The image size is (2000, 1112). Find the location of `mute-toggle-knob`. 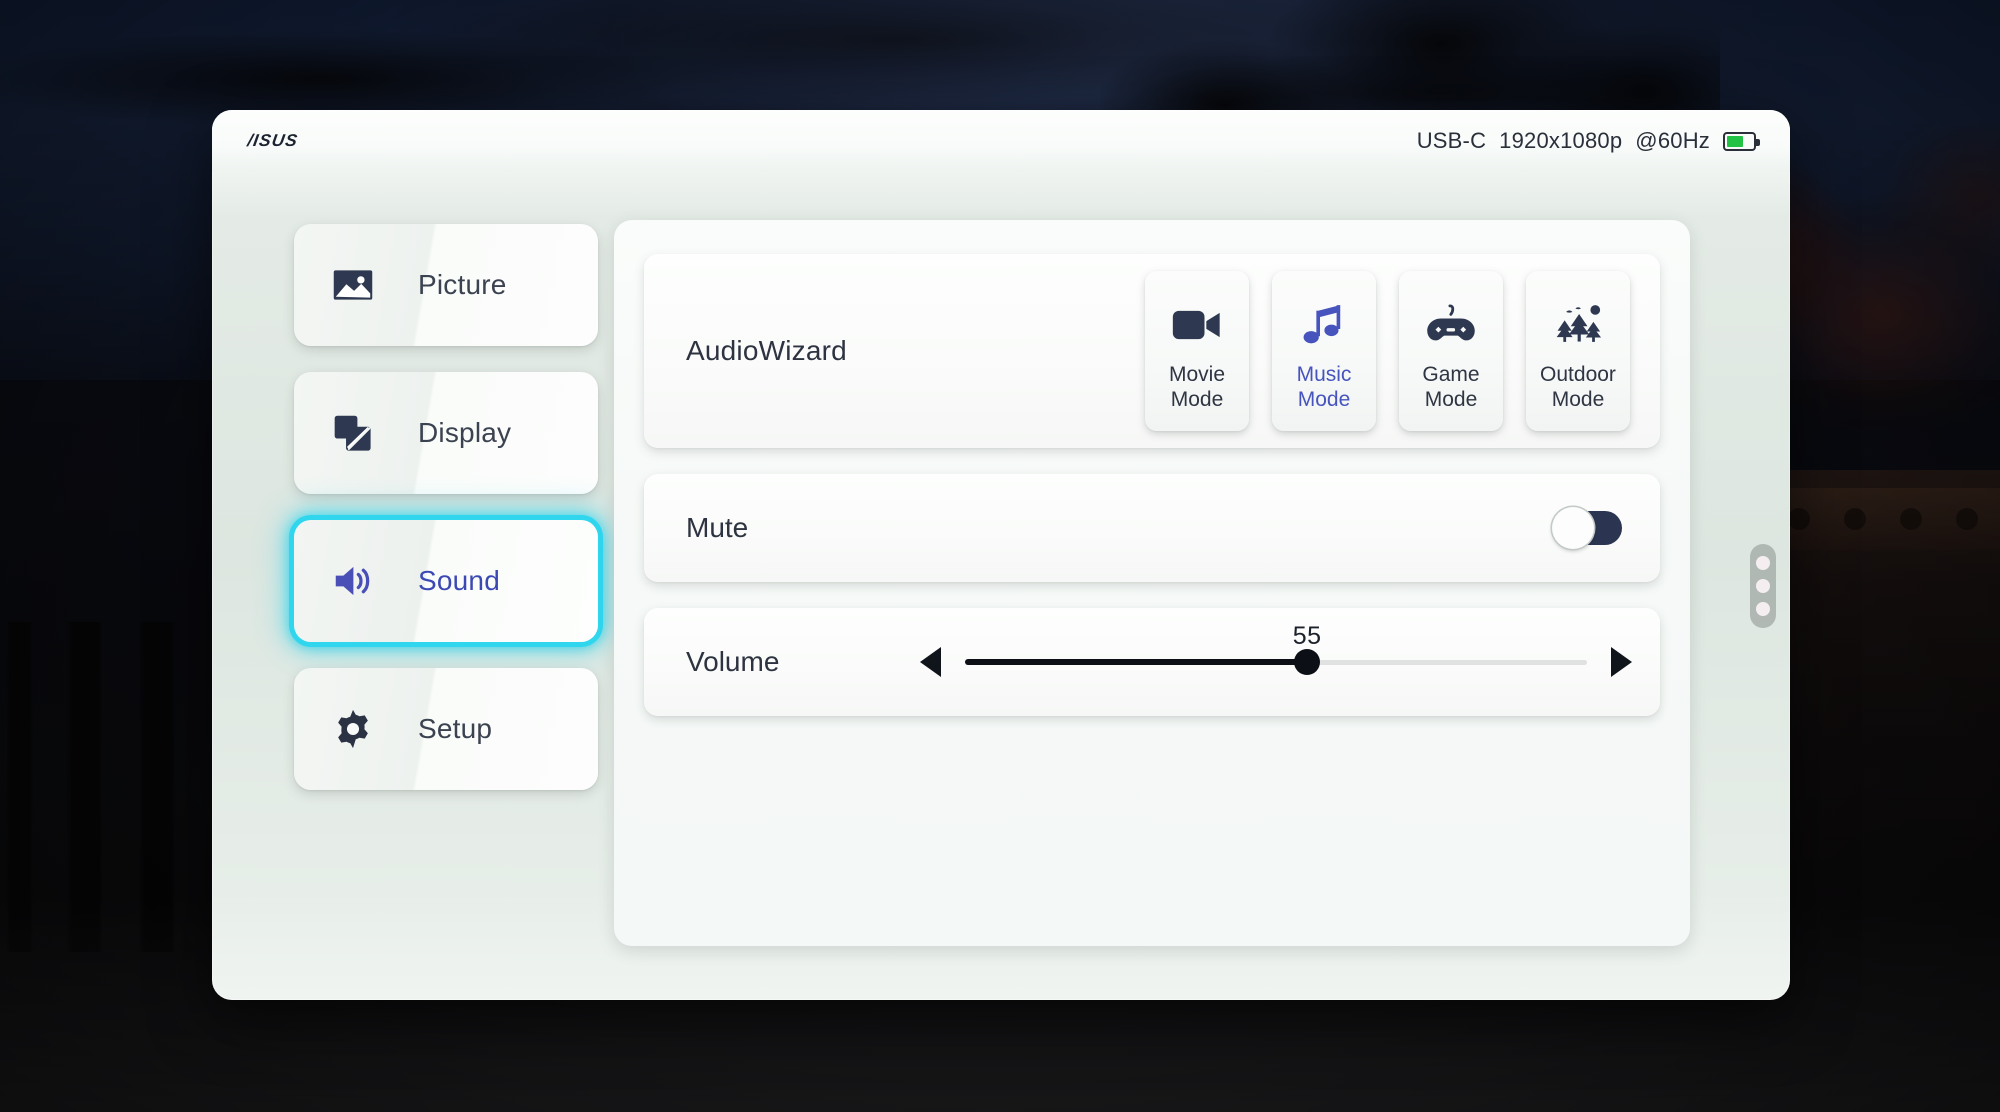

mute-toggle-knob is located at coordinates (1573, 528).